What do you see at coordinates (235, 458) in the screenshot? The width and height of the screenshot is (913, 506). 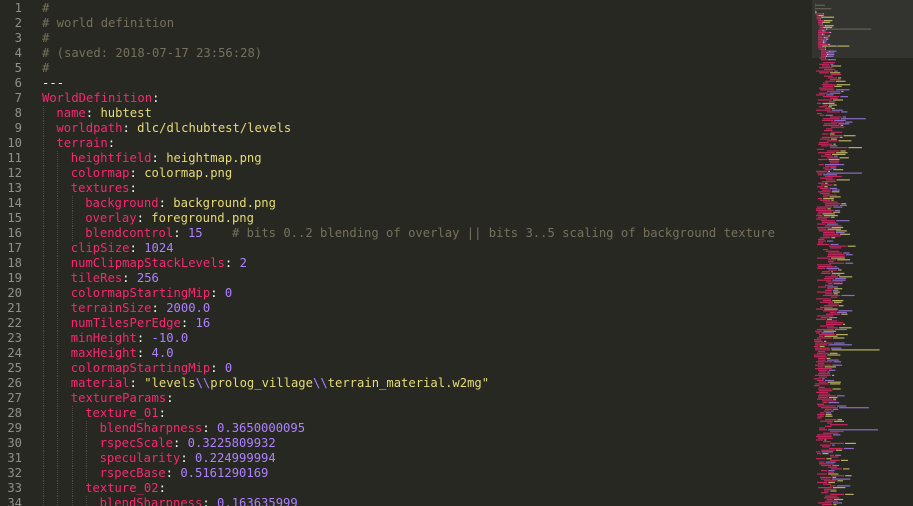 I see `code-token: 0.224999994` at bounding box center [235, 458].